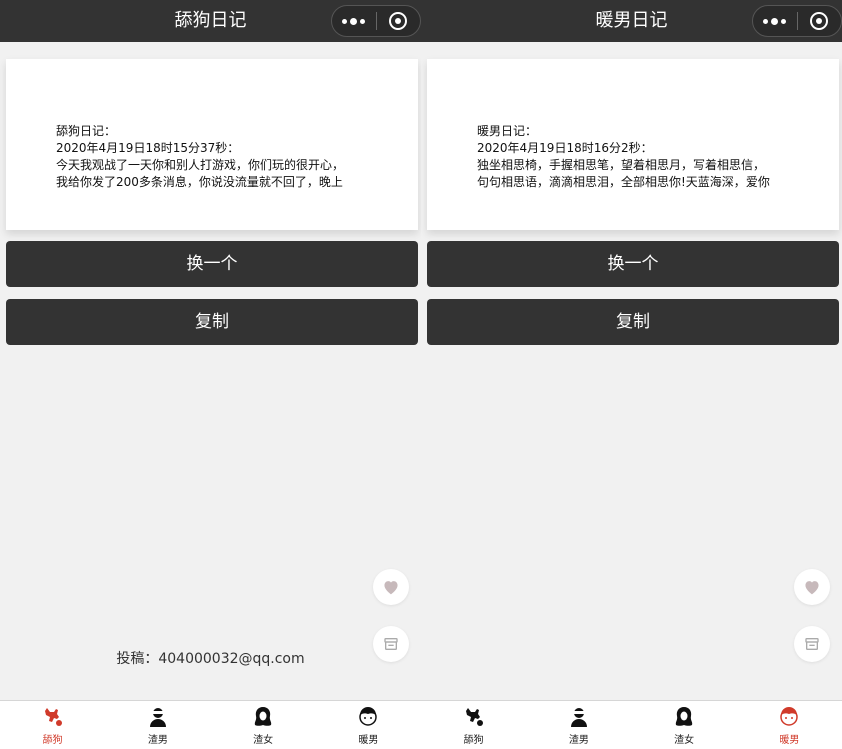 This screenshot has height=749, width=842. I want to click on diary-line: 我给你发了200多条消息，你说没流量就不回了，晚上, so click(199, 182).